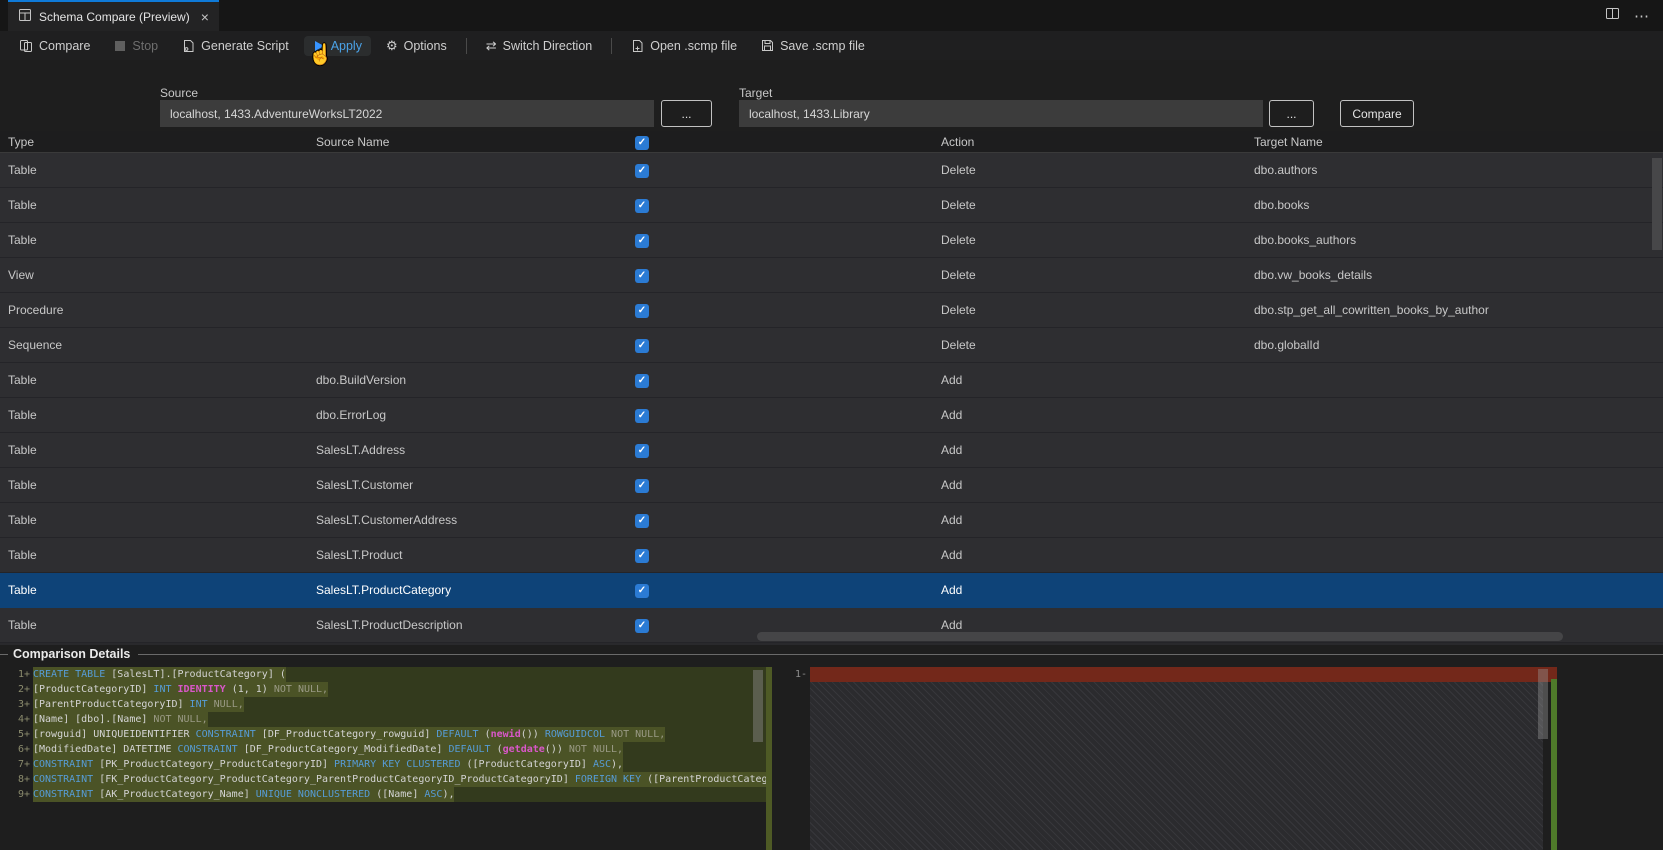  What do you see at coordinates (831, 205) in the screenshot?
I see `table-row: Table ✓ Delete dbo.books` at bounding box center [831, 205].